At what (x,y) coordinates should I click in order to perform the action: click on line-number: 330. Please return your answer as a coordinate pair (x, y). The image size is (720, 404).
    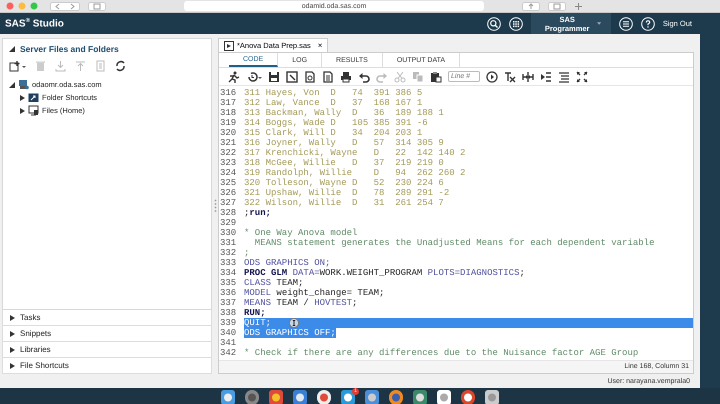
    Looking at the image, I should click on (228, 233).